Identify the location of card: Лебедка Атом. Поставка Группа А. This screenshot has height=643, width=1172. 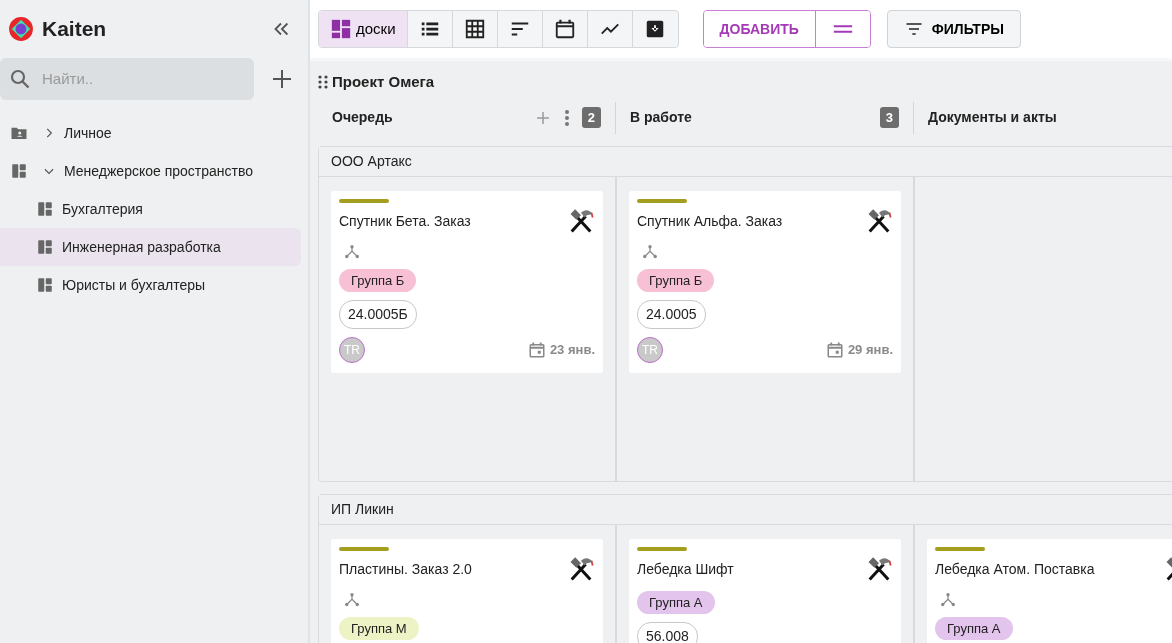
(1049, 590).